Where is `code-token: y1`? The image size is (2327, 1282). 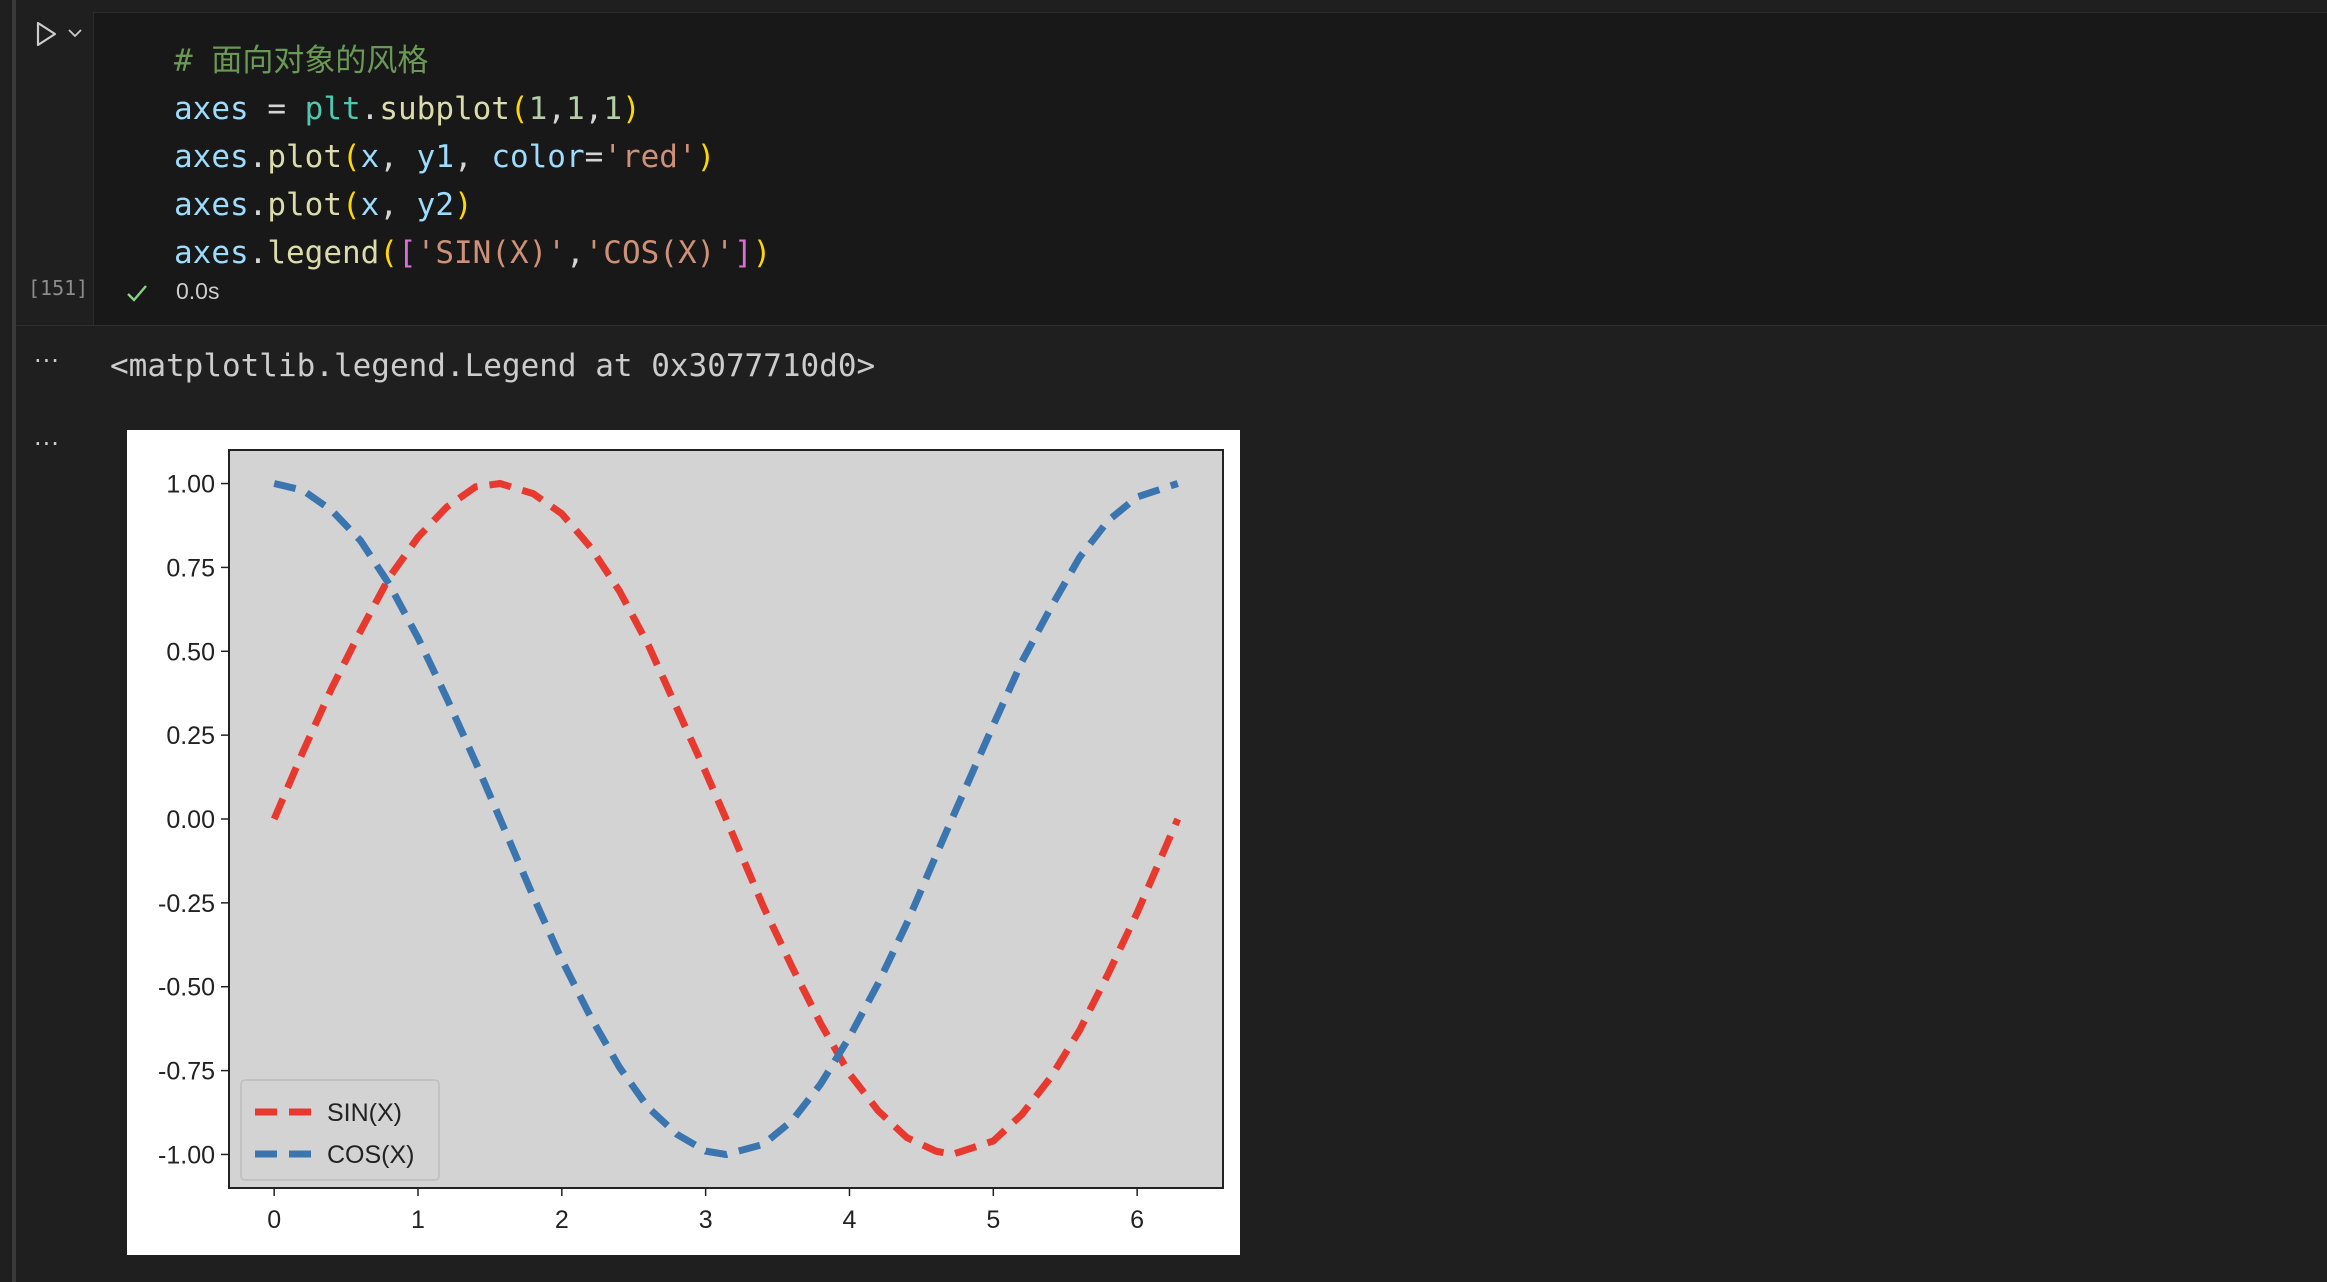
code-token: y1 is located at coordinates (435, 157).